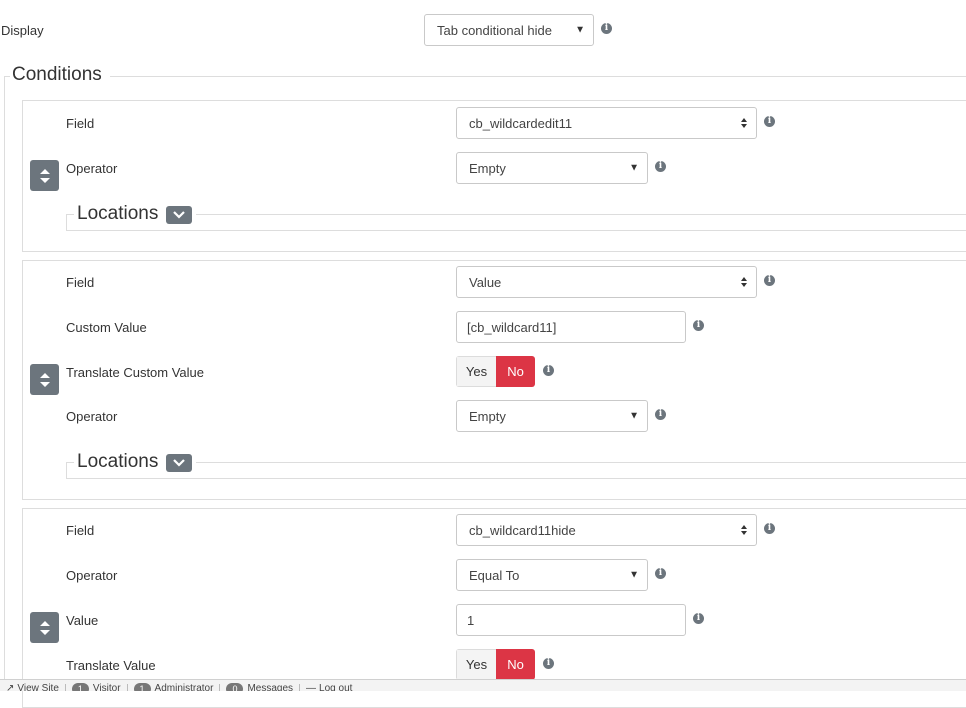 Image resolution: width=966 pixels, height=708 pixels. I want to click on logout-label: Log out, so click(336, 687).